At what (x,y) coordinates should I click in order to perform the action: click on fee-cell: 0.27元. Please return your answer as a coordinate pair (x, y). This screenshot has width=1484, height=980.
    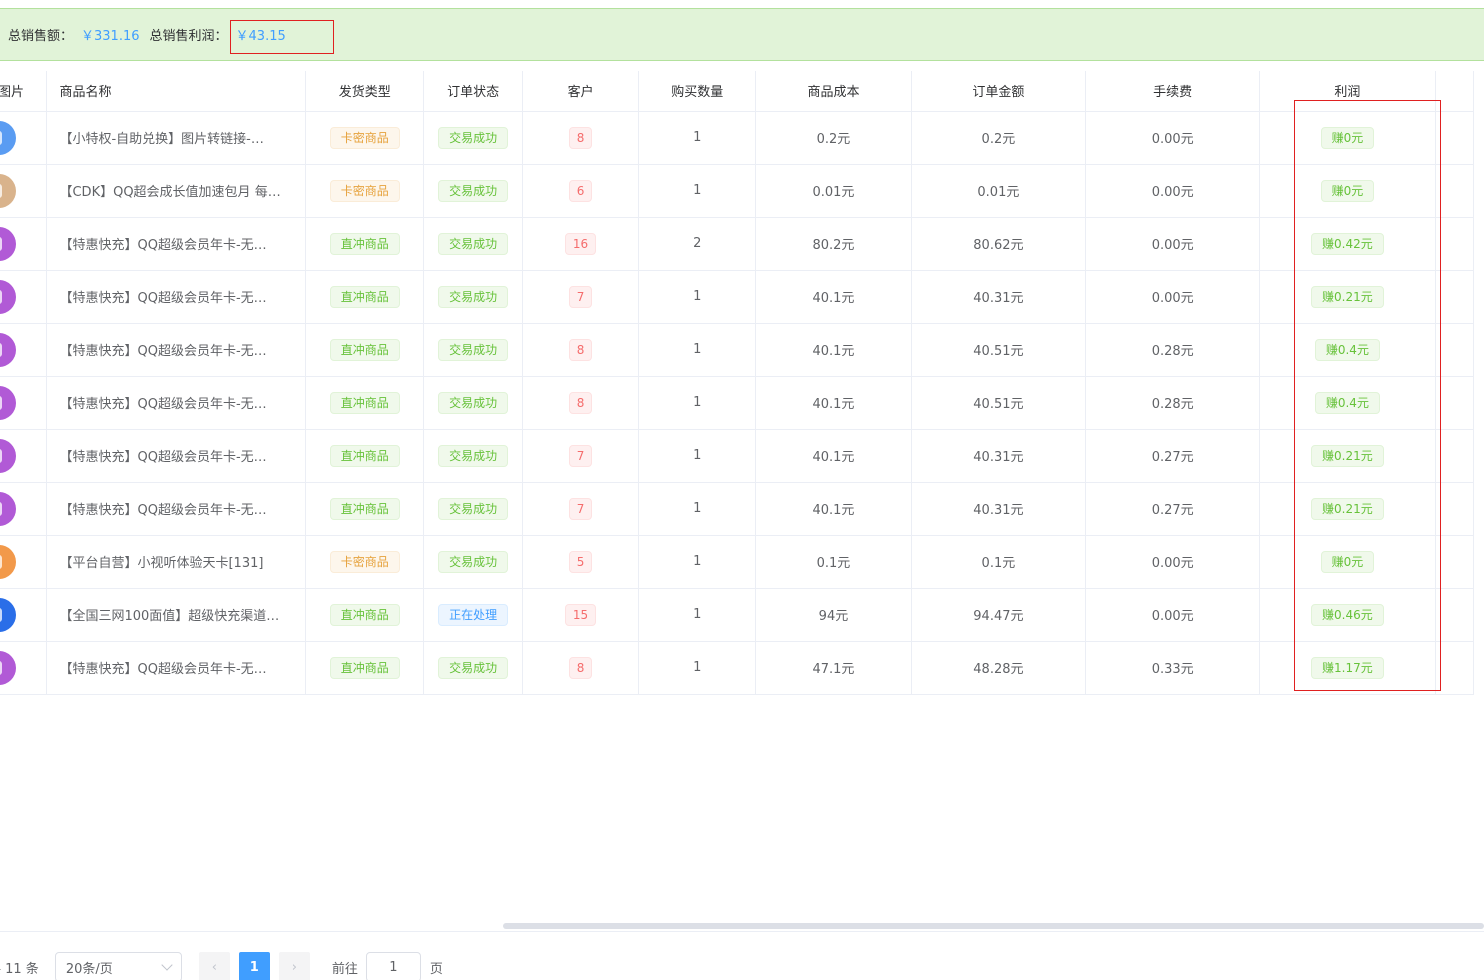
    Looking at the image, I should click on (1173, 509).